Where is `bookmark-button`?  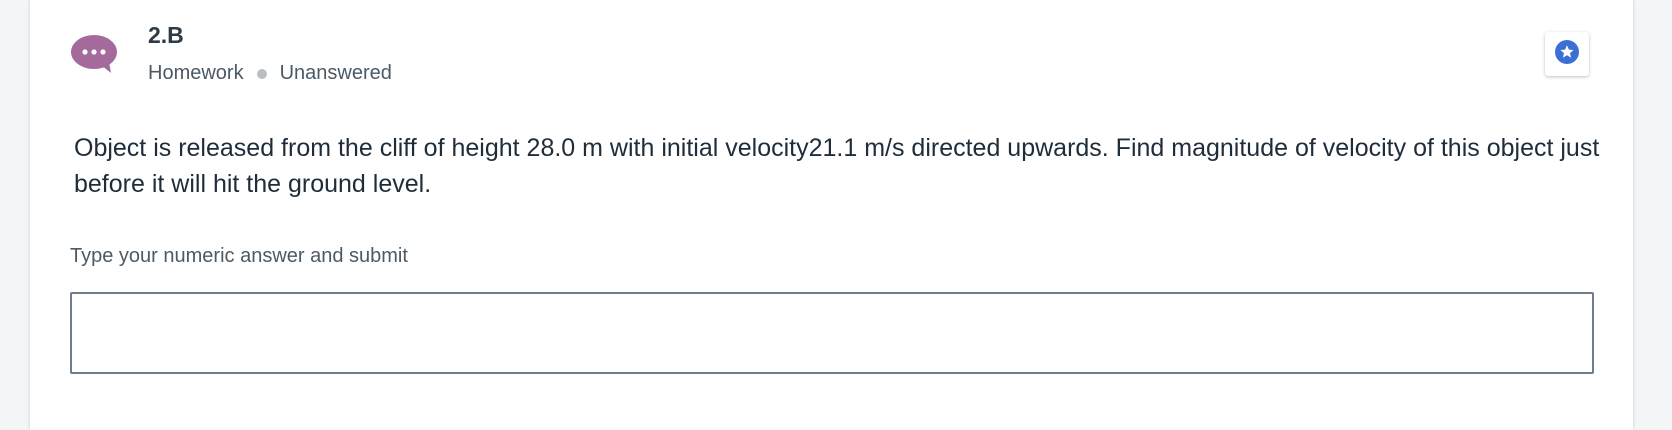
bookmark-button is located at coordinates (1567, 54).